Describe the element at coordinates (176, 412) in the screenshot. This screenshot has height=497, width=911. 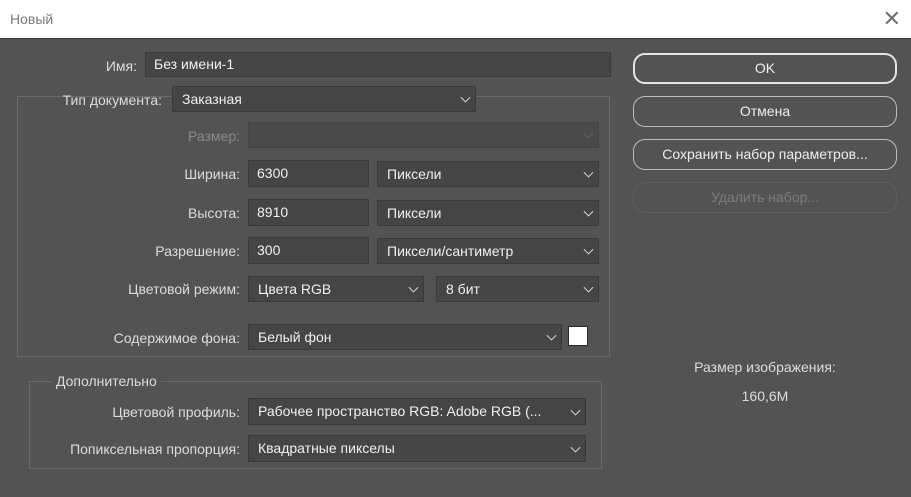
I see `color-profile-label: Цветовой профиль:` at that location.